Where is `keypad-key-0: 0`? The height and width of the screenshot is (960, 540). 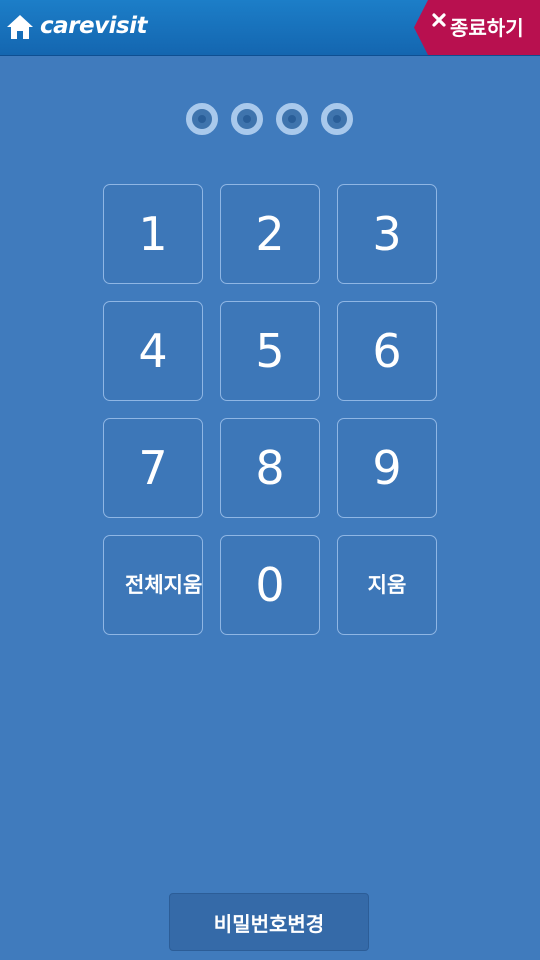 keypad-key-0: 0 is located at coordinates (270, 585).